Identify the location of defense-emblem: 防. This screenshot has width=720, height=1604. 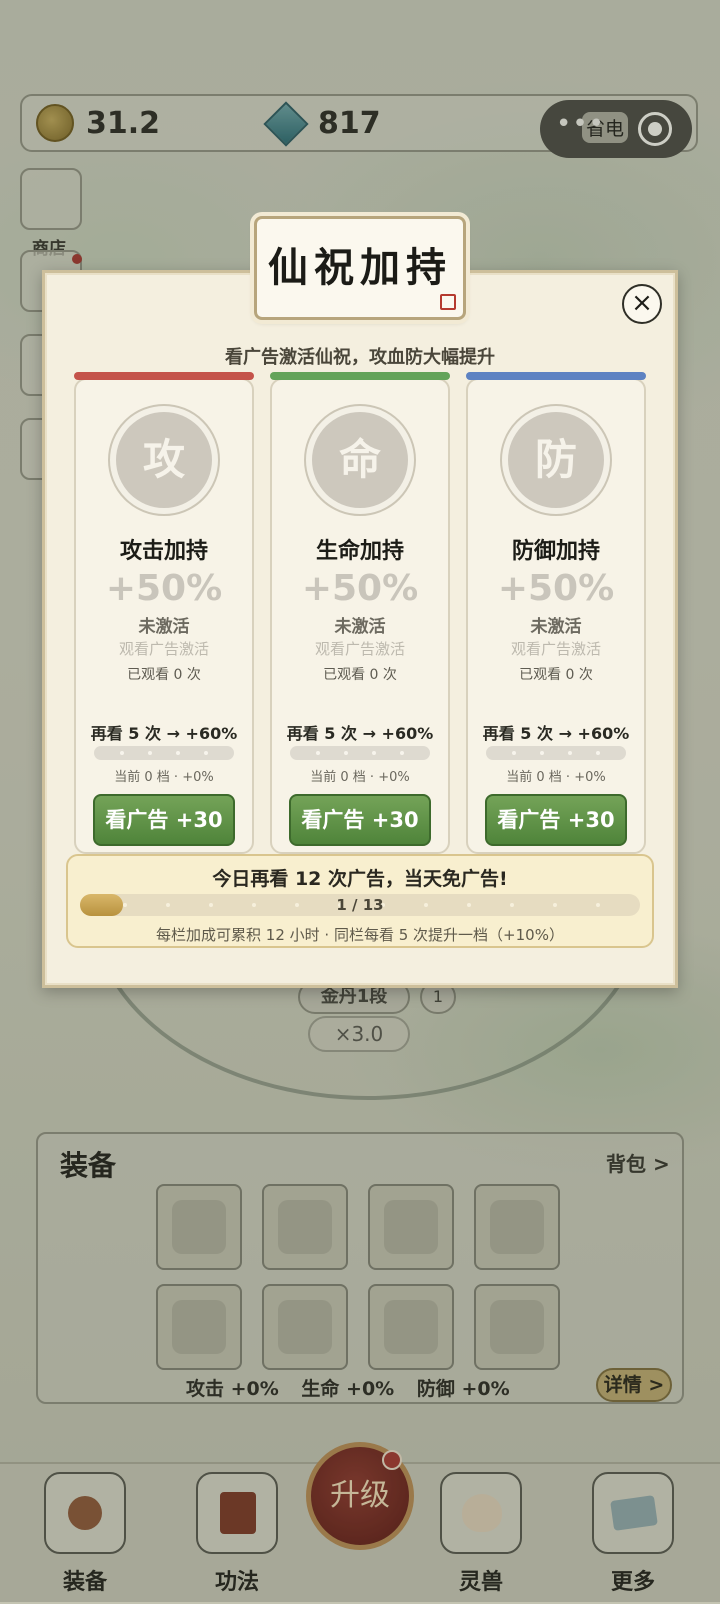
(556, 460).